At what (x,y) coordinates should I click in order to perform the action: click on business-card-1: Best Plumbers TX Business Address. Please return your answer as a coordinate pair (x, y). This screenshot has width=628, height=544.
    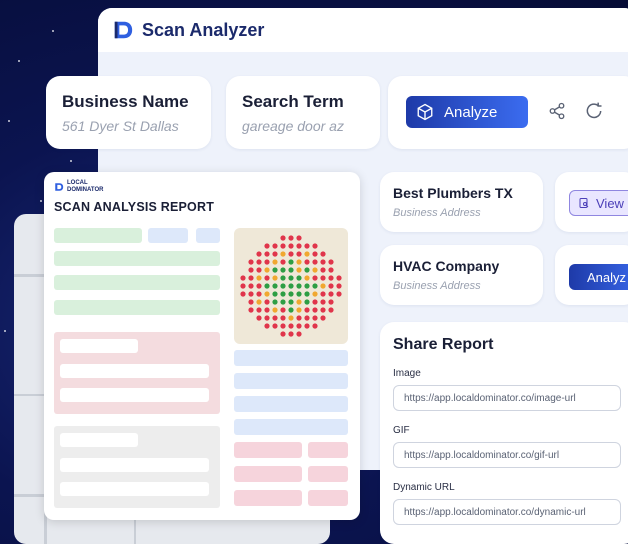
    Looking at the image, I should click on (461, 202).